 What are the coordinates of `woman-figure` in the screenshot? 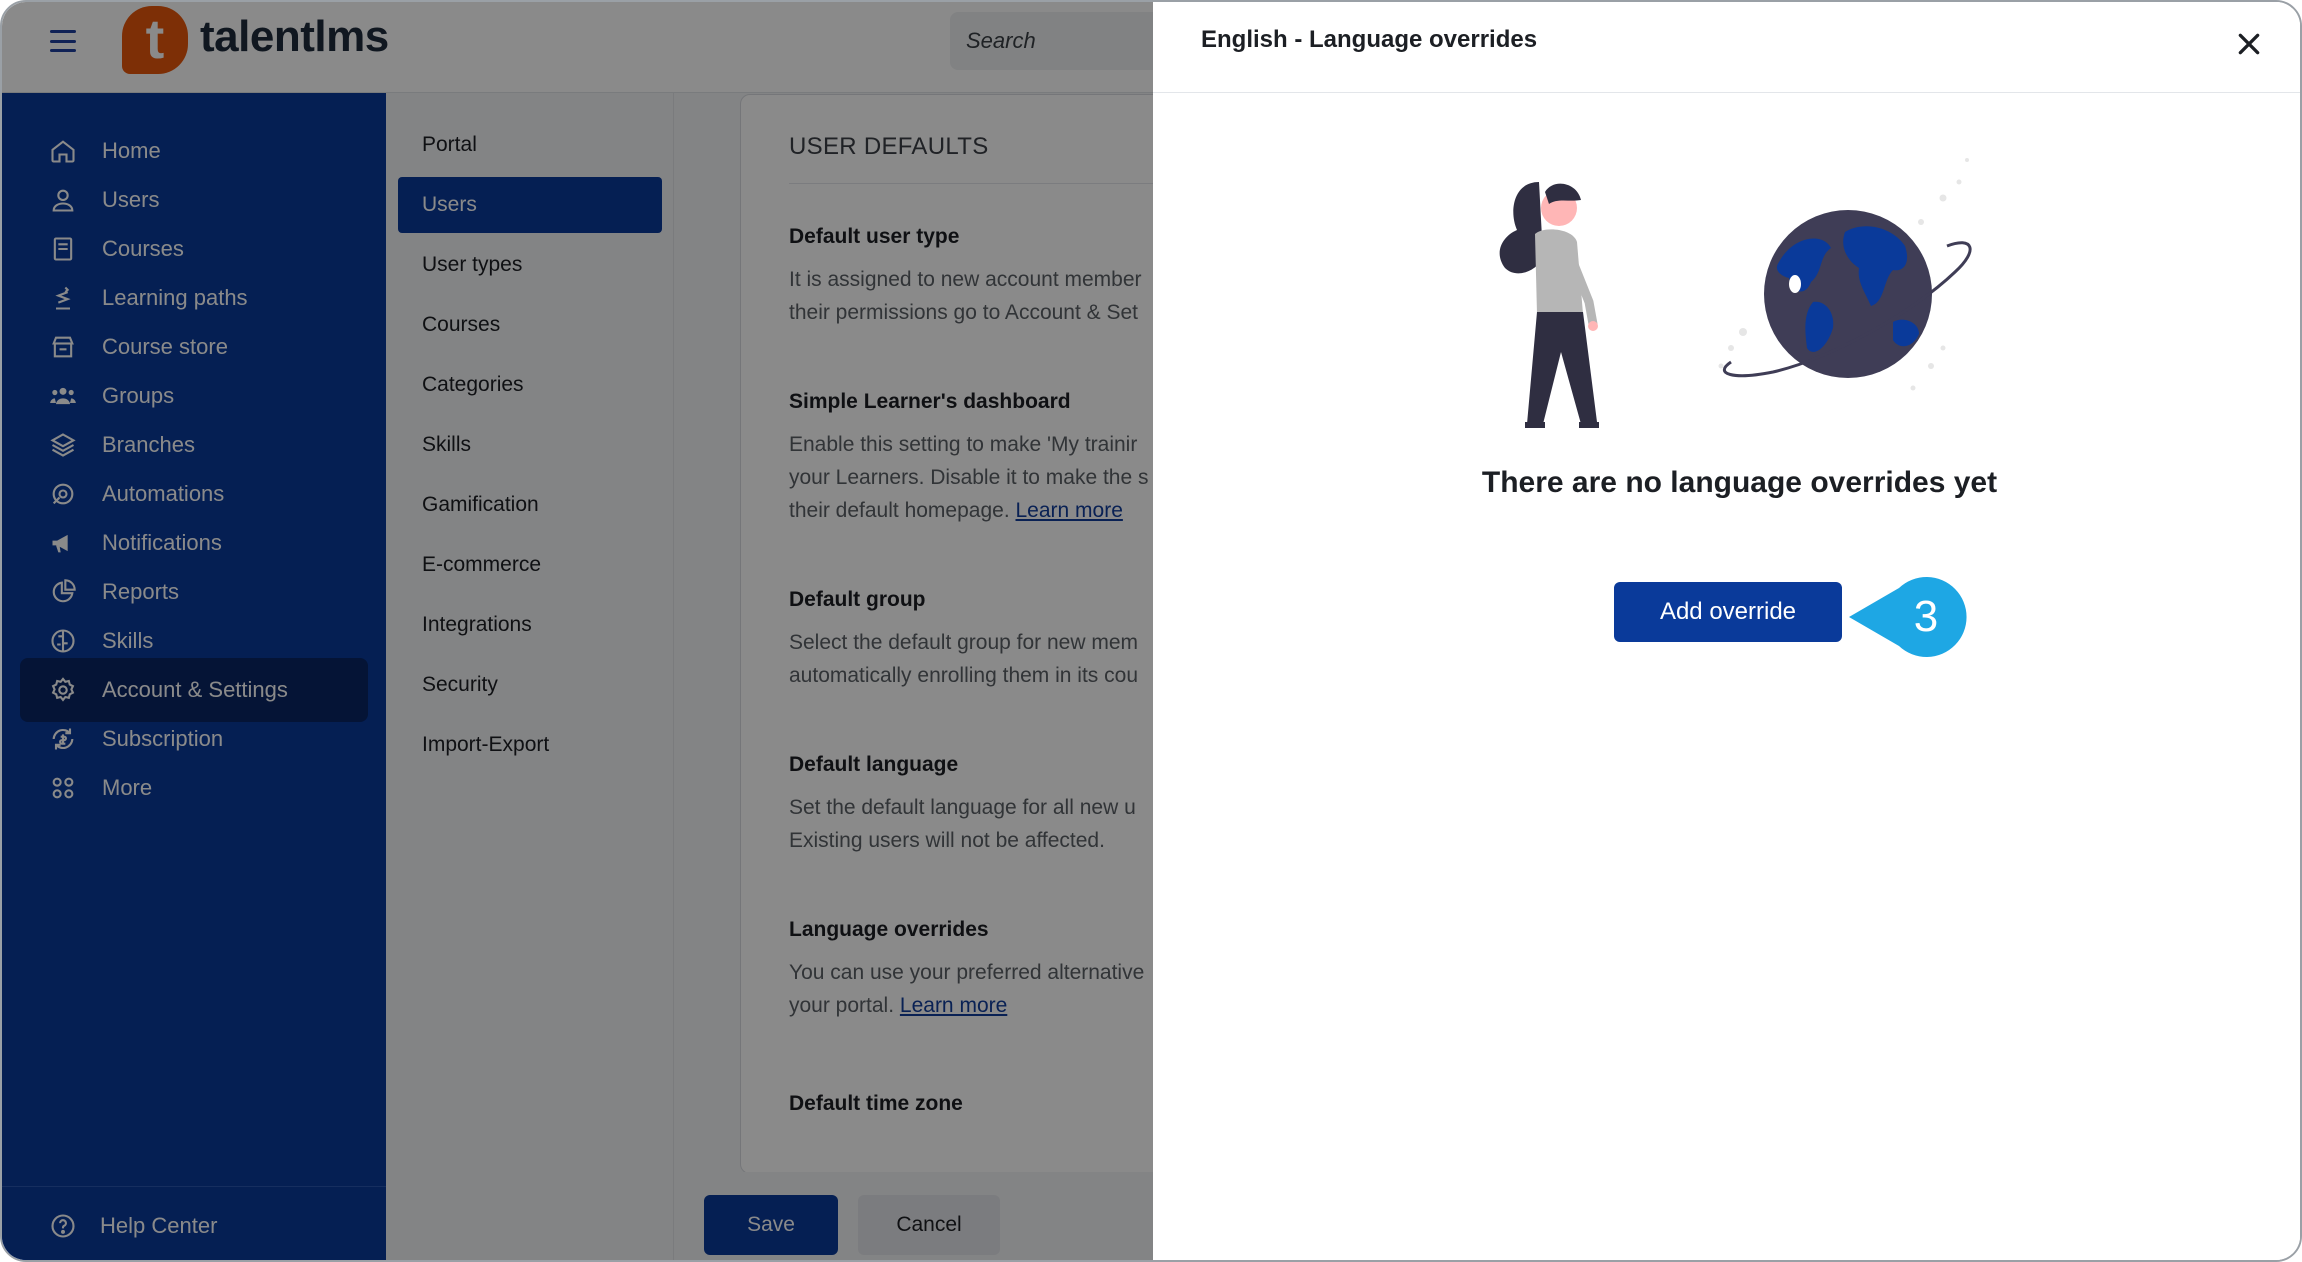 It's located at (1549, 305).